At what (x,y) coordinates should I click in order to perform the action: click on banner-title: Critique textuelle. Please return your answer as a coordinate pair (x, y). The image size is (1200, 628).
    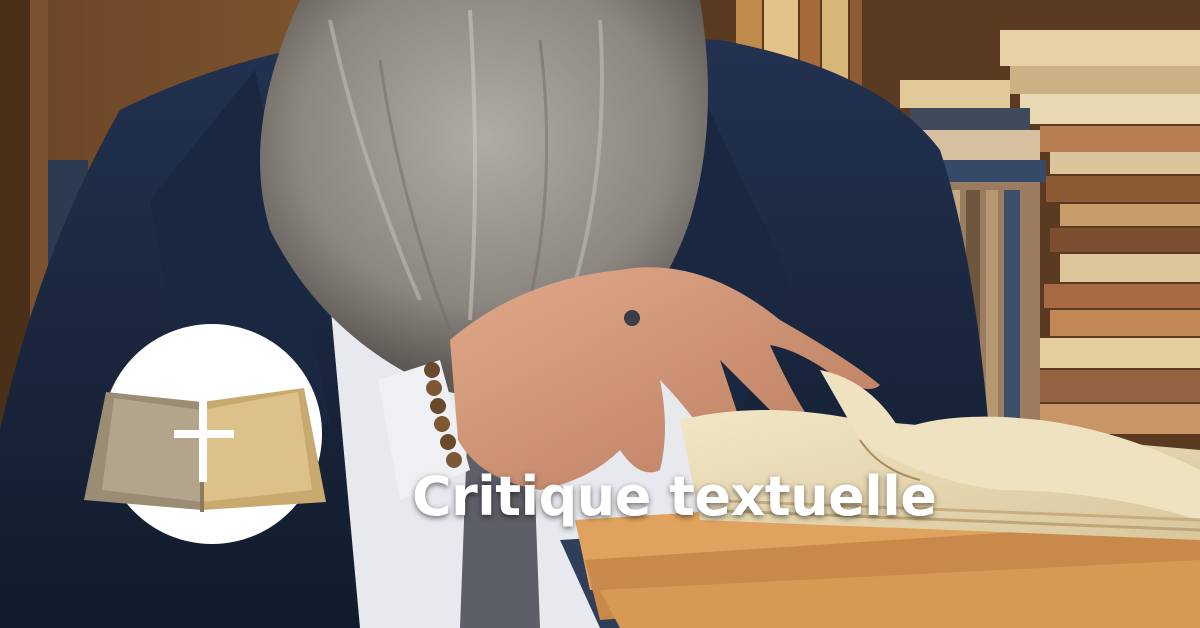
    Looking at the image, I should click on (674, 496).